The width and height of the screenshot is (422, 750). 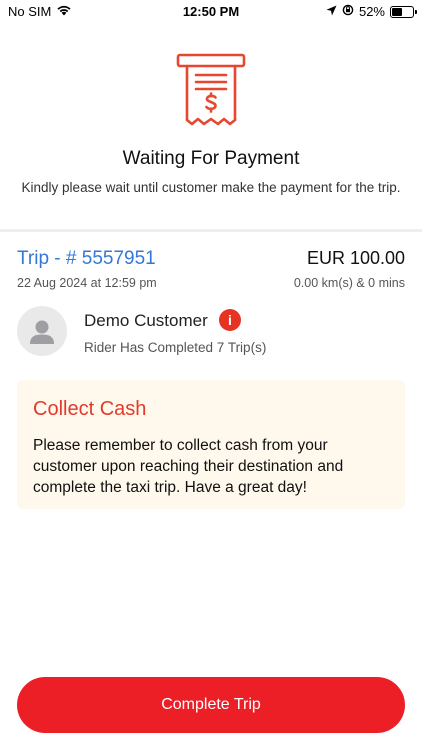 What do you see at coordinates (403, 11) in the screenshot?
I see `battery-icon` at bounding box center [403, 11].